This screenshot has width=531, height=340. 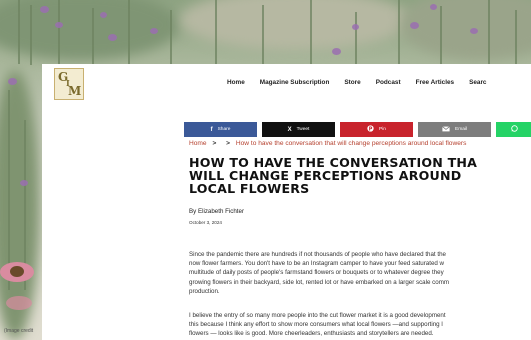 I want to click on share-email-button: Email, so click(x=454, y=129).